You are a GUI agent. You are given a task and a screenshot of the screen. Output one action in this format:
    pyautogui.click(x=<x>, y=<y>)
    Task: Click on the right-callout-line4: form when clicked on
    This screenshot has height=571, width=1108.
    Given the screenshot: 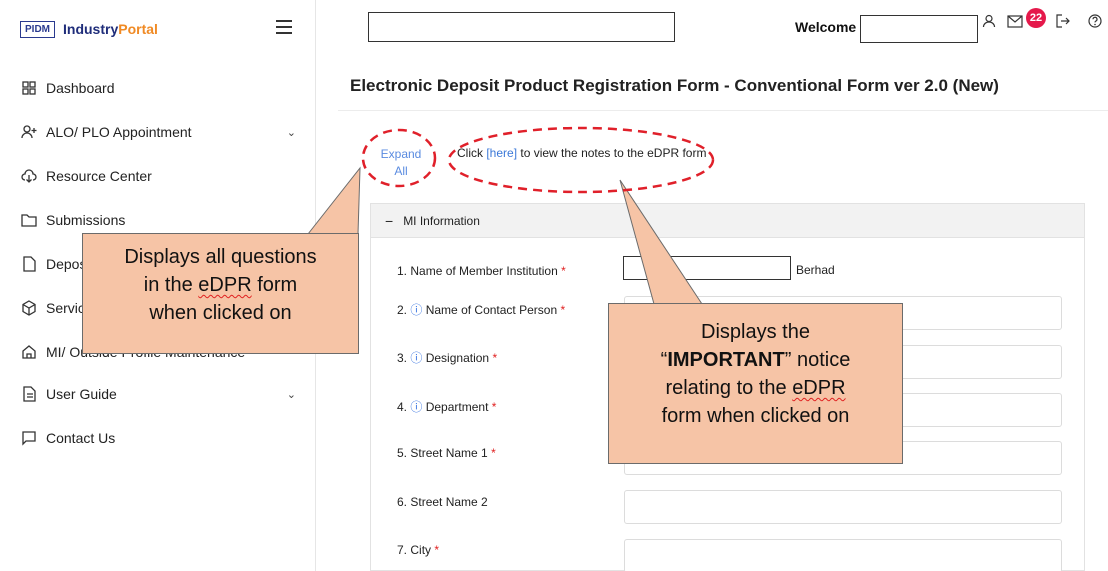 What is the action you would take?
    pyautogui.click(x=755, y=416)
    